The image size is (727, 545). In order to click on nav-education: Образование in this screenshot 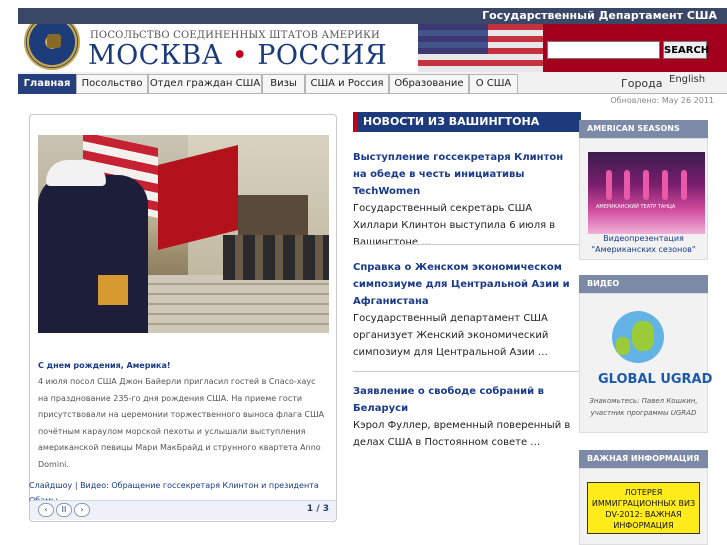, I will do `click(429, 84)`.